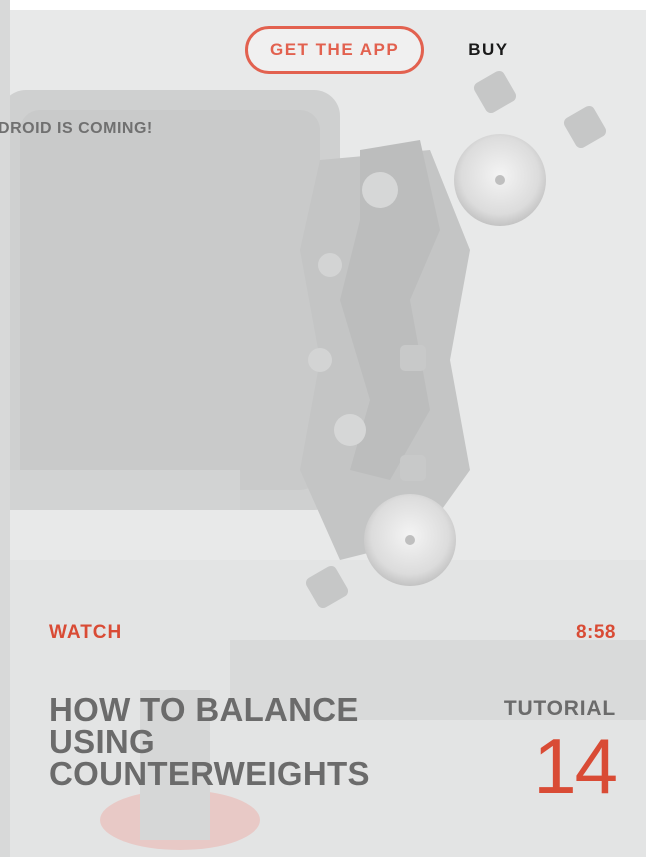 The width and height of the screenshot is (646, 865). I want to click on get-the-app-button: GET THE APP, so click(335, 50).